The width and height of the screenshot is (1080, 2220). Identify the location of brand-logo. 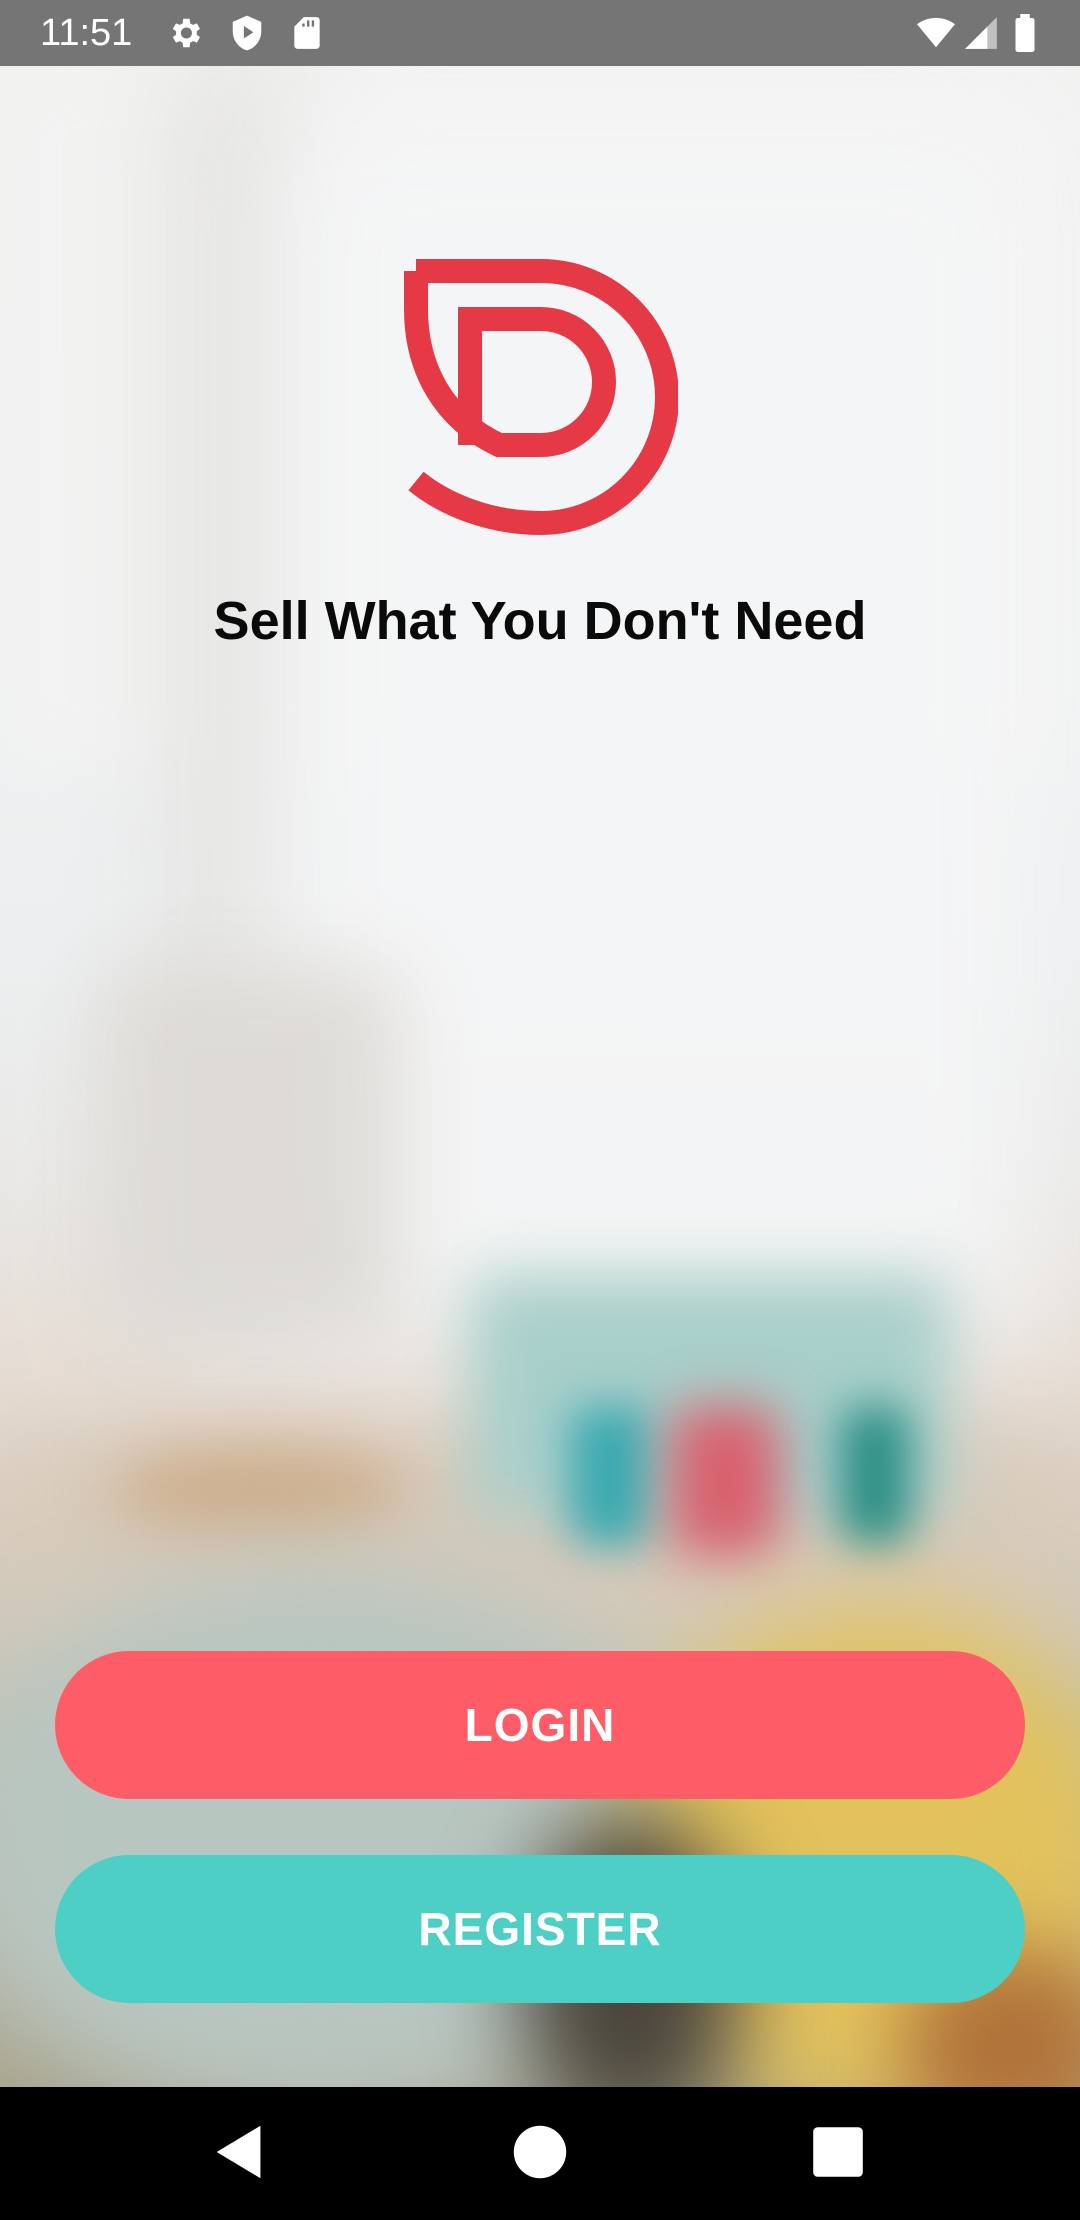
(541, 397).